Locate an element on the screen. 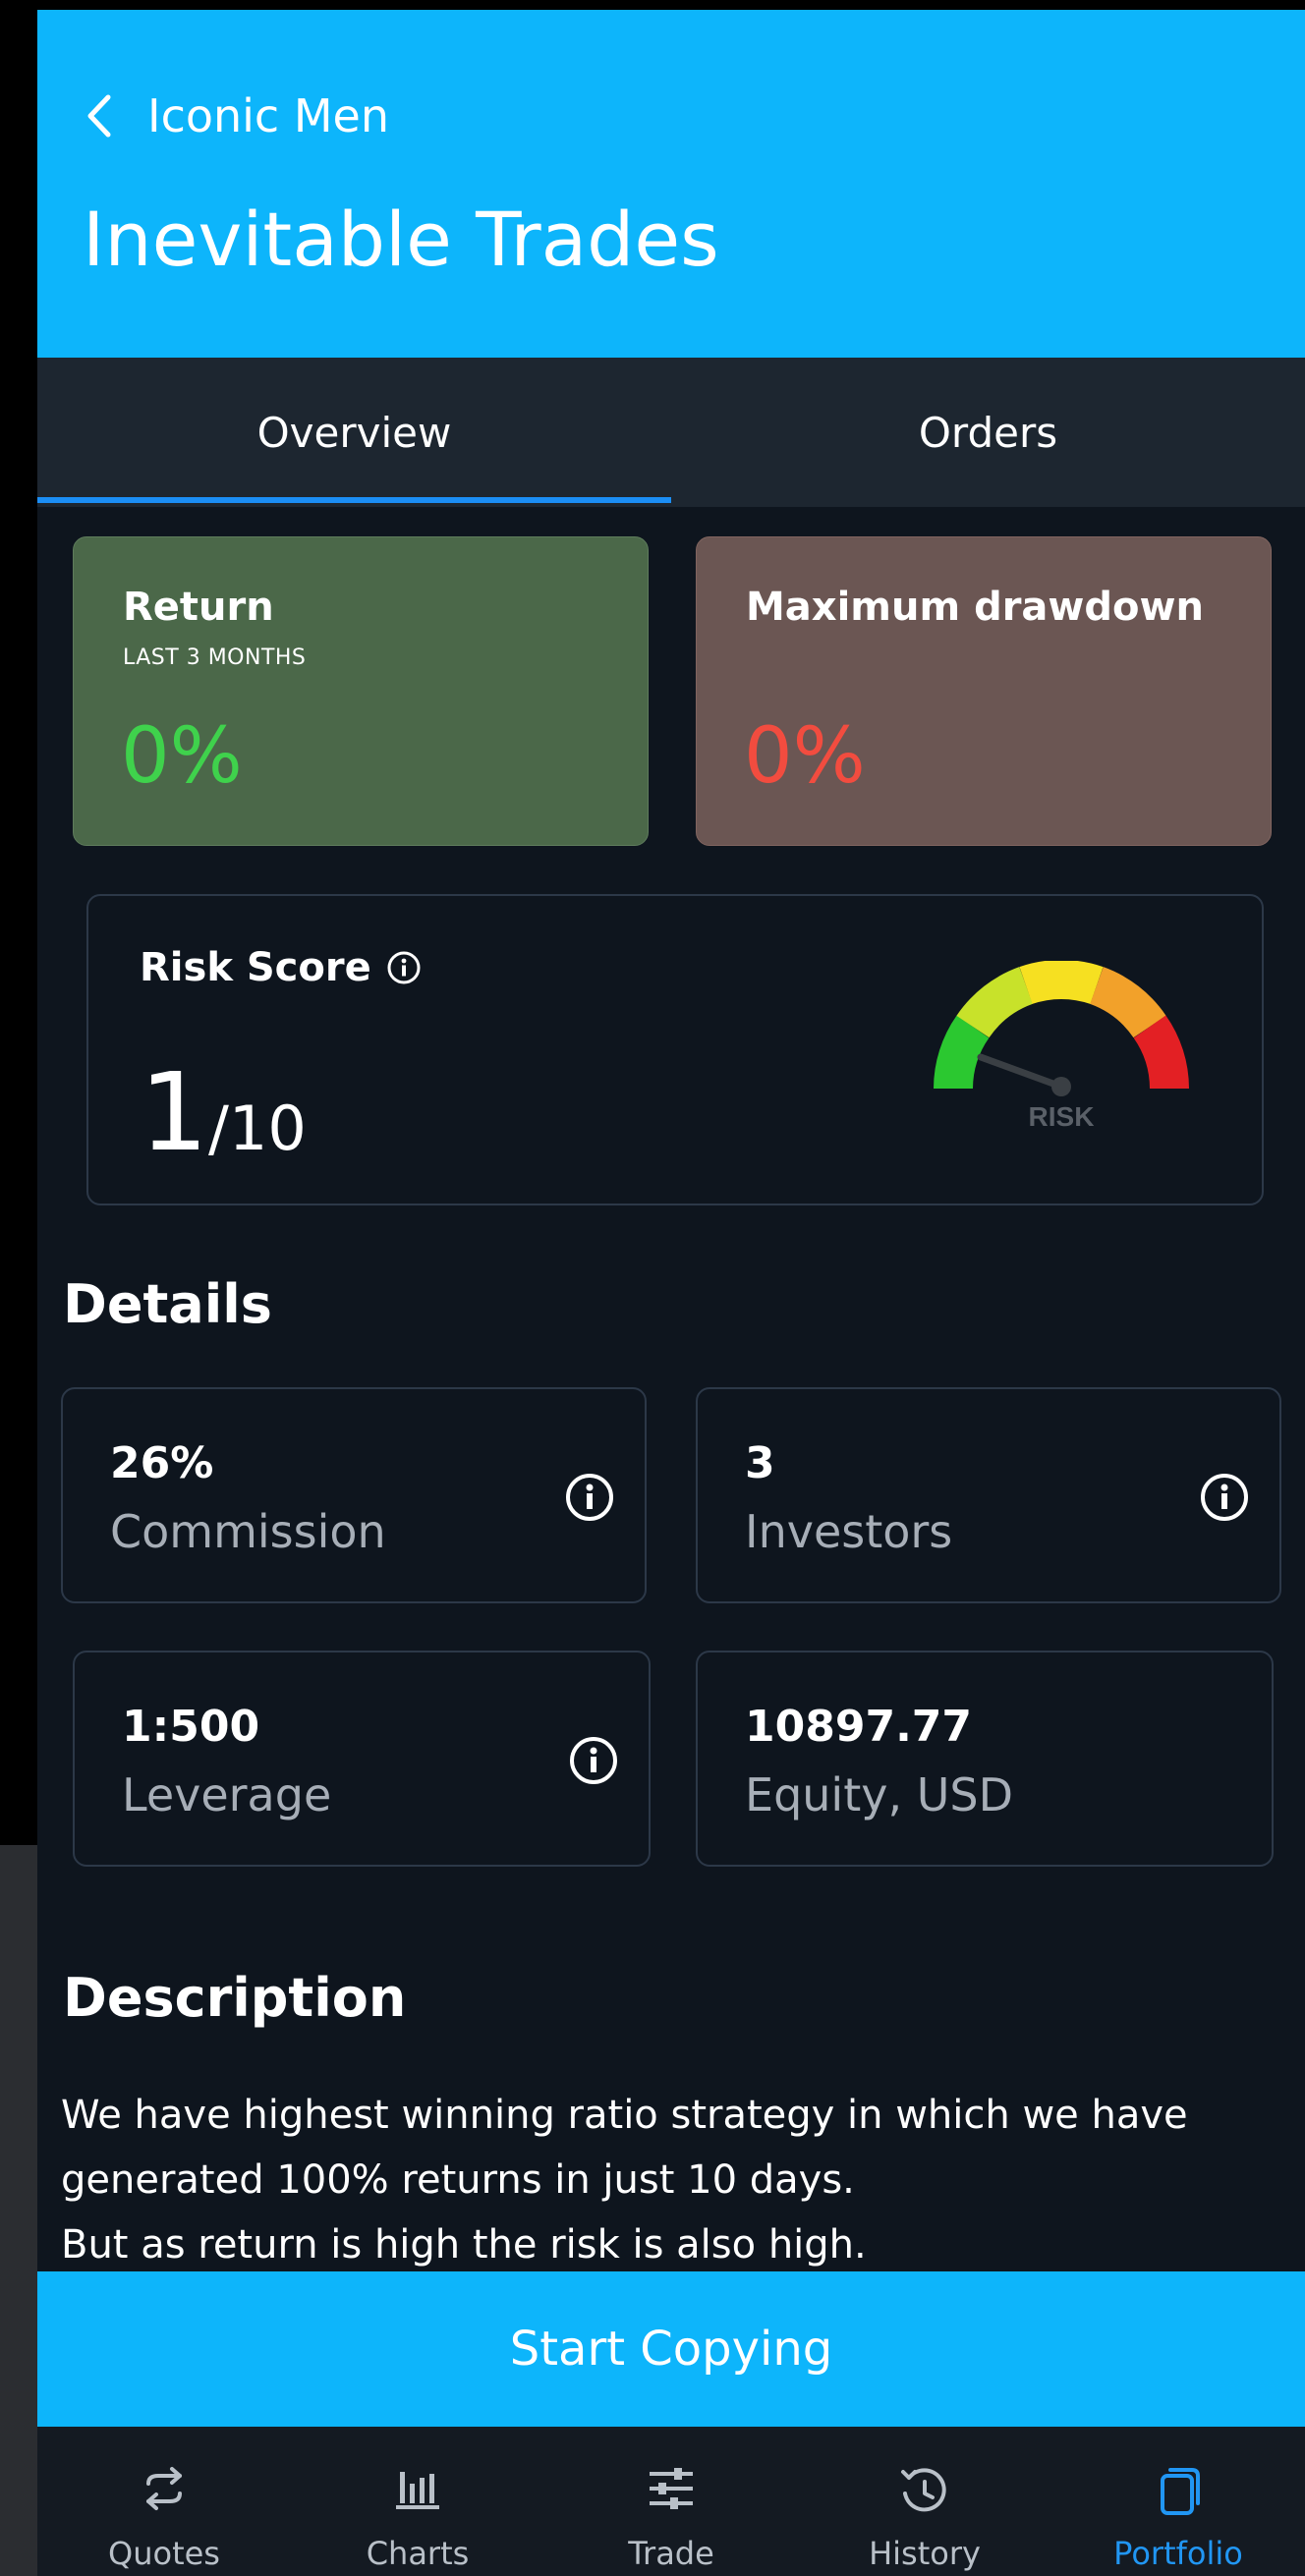  swap-arrows-icon is located at coordinates (164, 2488).